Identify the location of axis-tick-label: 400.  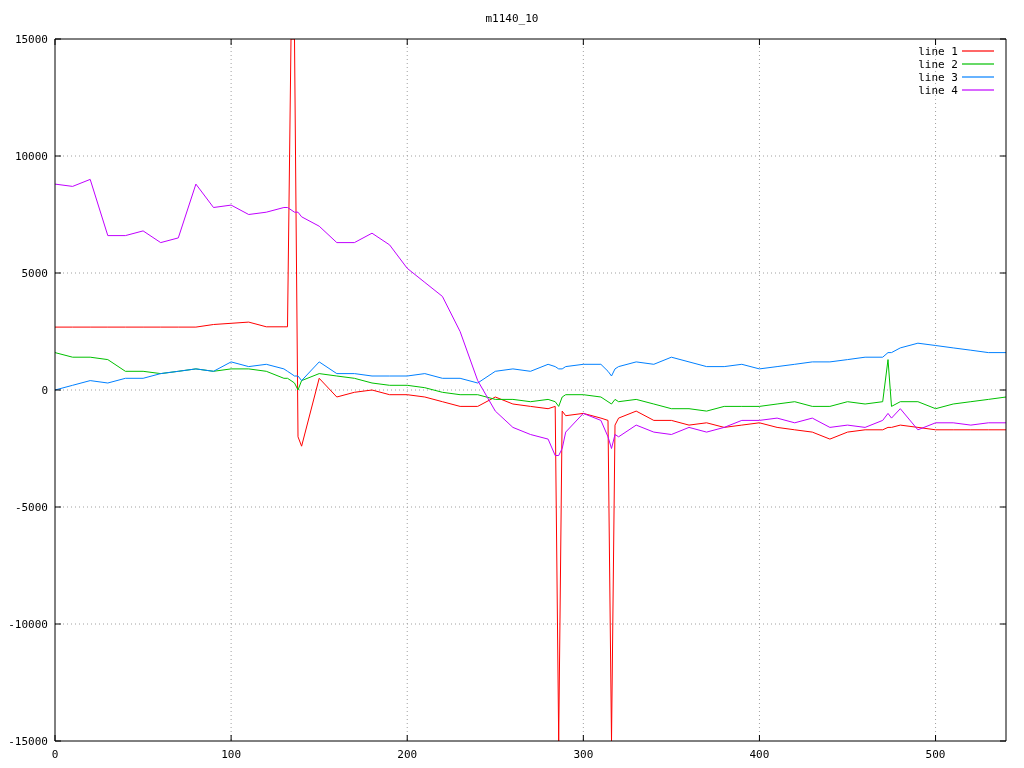
(759, 754).